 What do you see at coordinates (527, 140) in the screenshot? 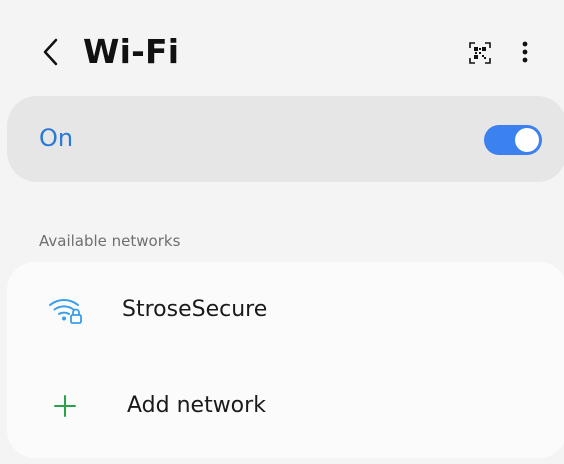
I see `toggle-knob` at bounding box center [527, 140].